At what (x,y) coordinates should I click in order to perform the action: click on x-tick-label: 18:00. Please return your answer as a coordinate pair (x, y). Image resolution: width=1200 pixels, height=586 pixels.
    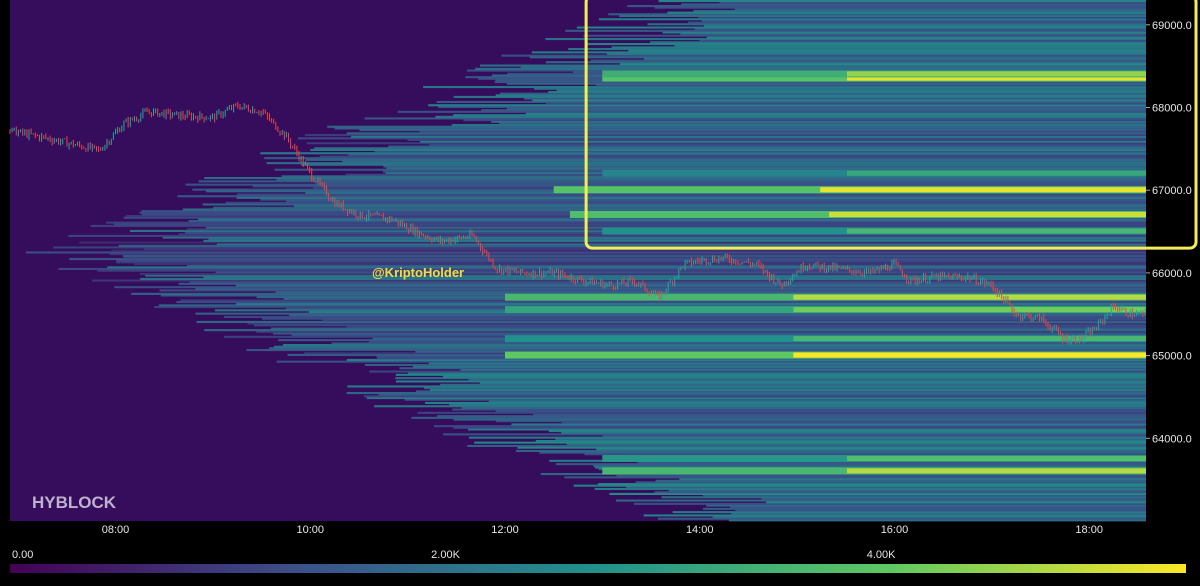
    Looking at the image, I should click on (1089, 530).